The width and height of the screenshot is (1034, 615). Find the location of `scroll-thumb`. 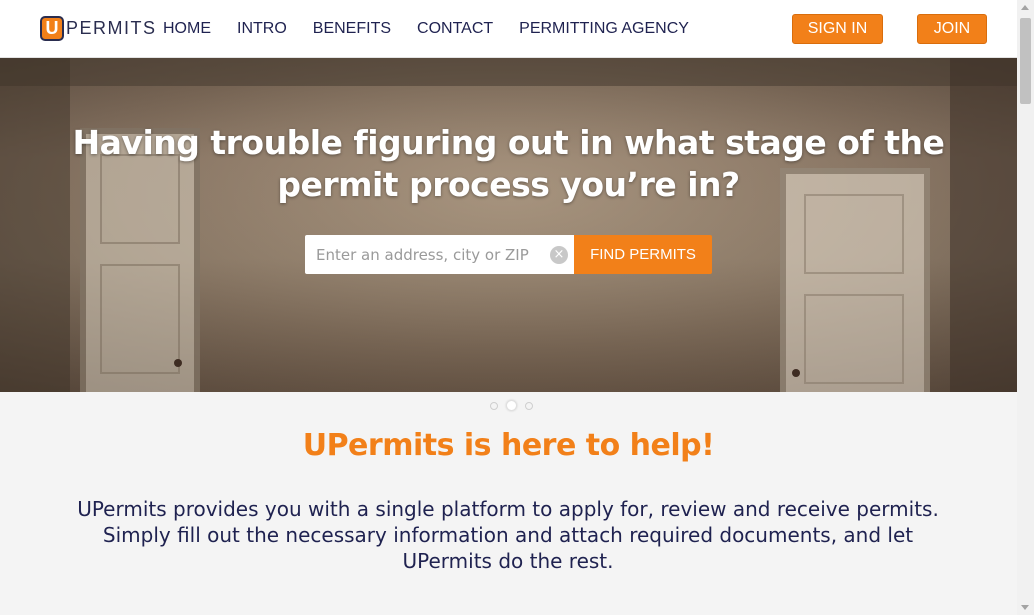

scroll-thumb is located at coordinates (1025, 61).